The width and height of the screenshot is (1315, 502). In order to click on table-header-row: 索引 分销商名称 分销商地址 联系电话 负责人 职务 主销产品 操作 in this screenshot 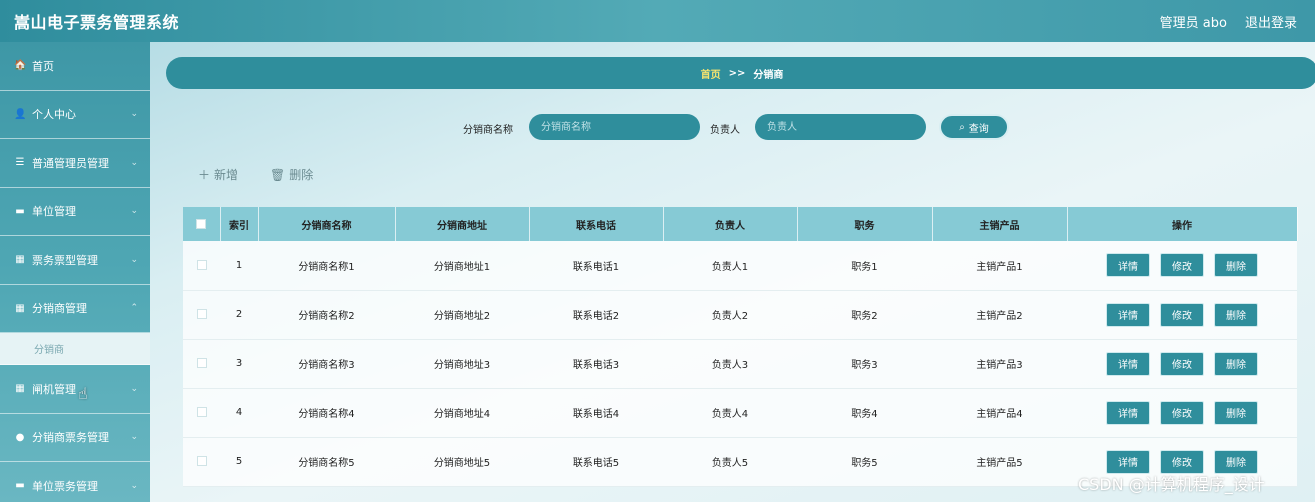, I will do `click(740, 224)`.